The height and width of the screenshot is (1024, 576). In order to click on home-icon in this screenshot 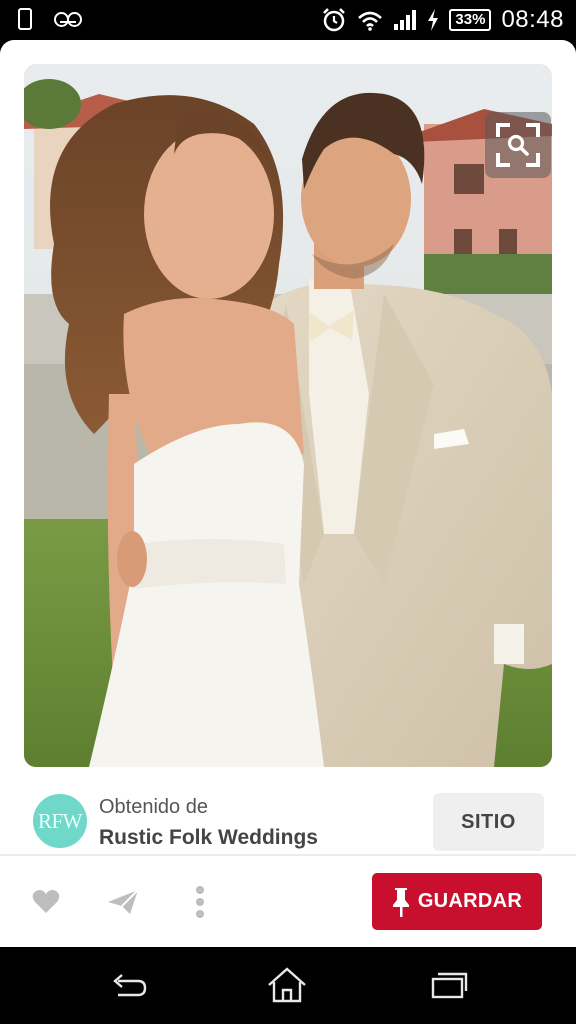, I will do `click(287, 985)`.